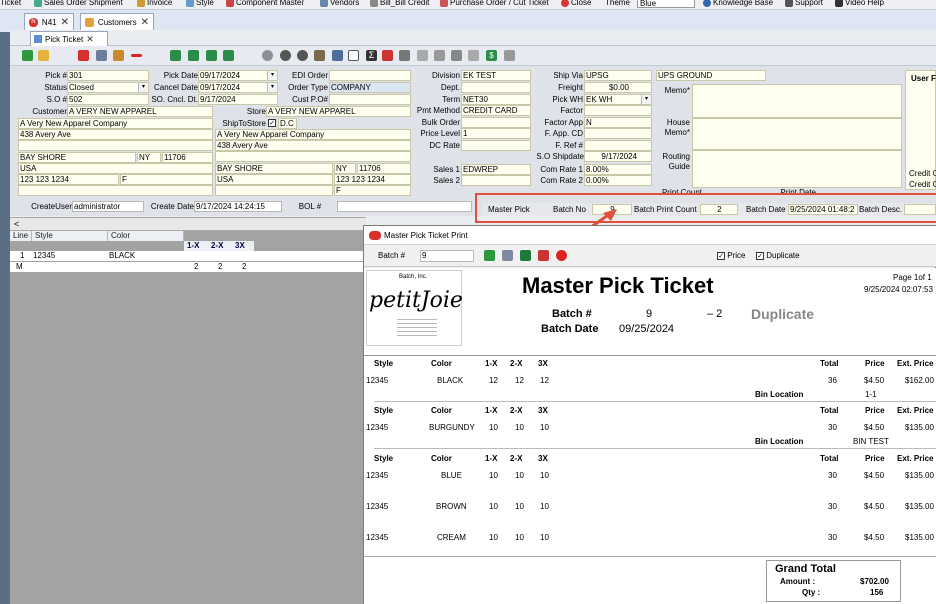 The height and width of the screenshot is (604, 936). I want to click on batch-desc-field, so click(920, 209).